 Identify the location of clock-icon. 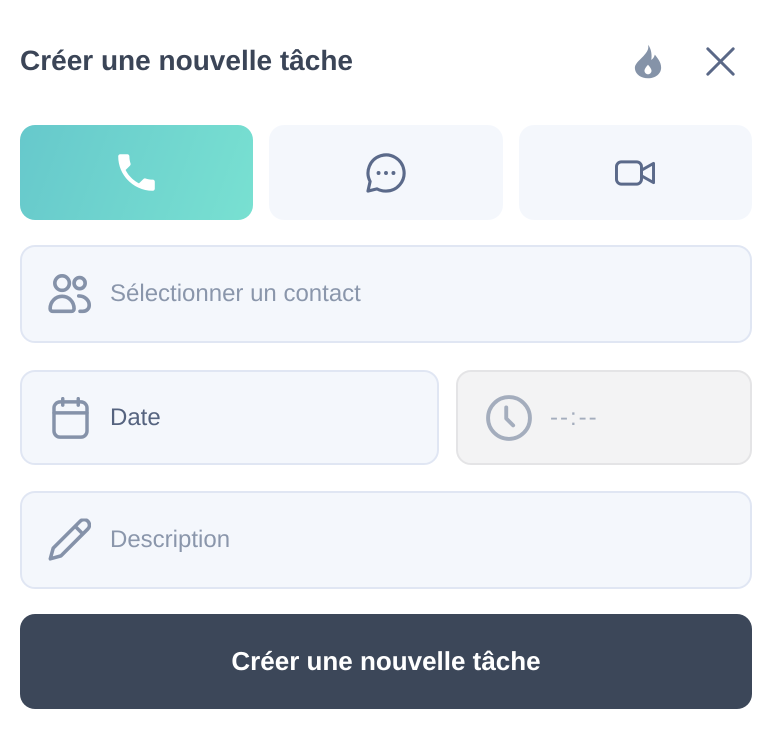
(509, 417).